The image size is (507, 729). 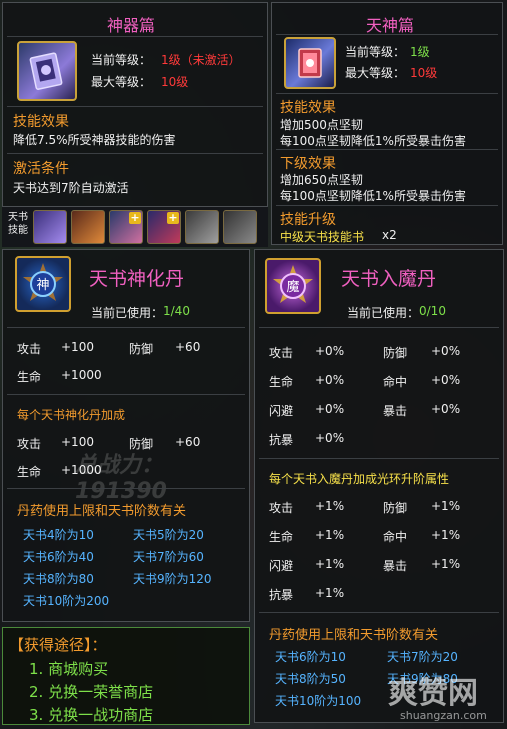 What do you see at coordinates (176, 311) in the screenshot?
I see `shenhua-used-value: 1/40` at bounding box center [176, 311].